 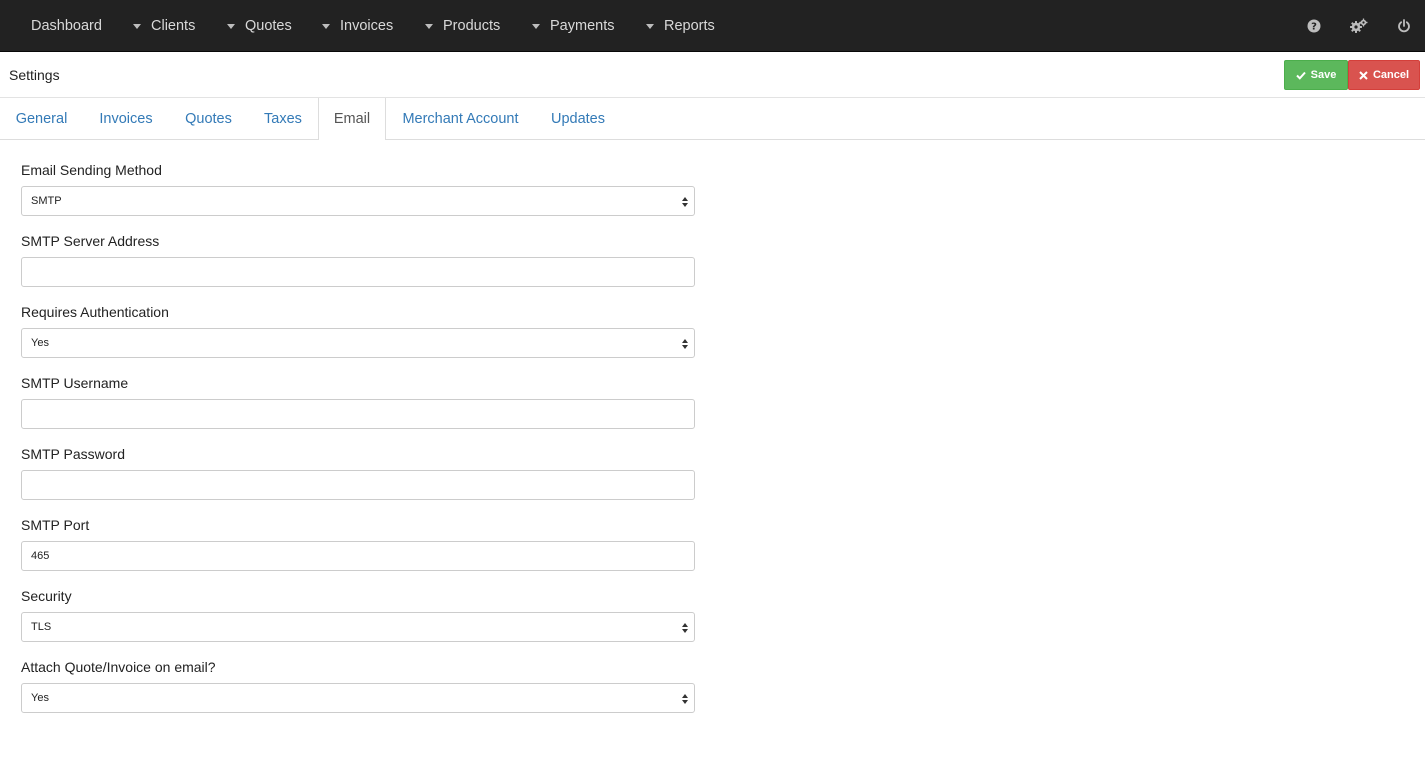 I want to click on attach-document-select: Yes, so click(x=358, y=698).